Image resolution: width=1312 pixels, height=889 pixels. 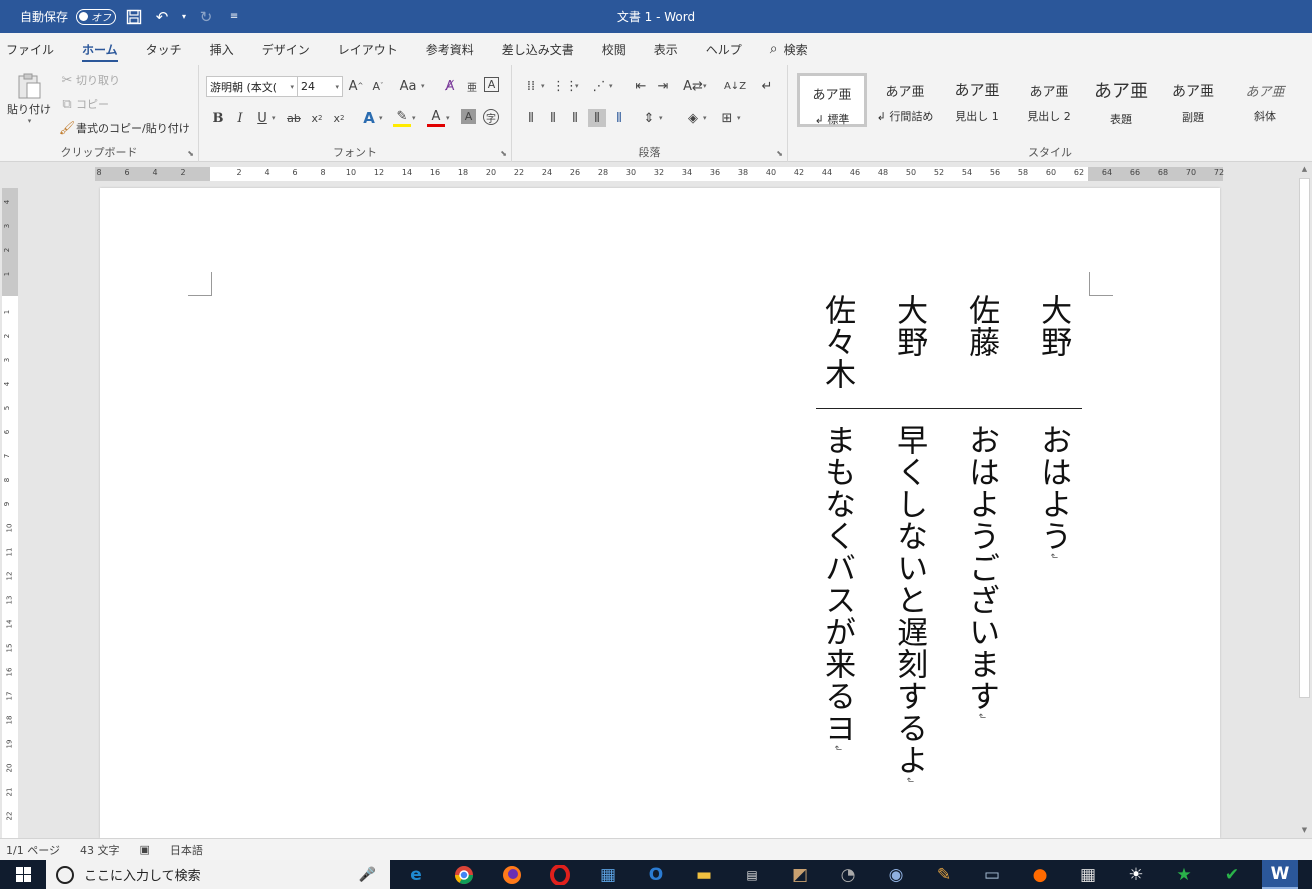 What do you see at coordinates (1193, 100) in the screenshot?
I see `style-subtitle: あア亜 副題` at bounding box center [1193, 100].